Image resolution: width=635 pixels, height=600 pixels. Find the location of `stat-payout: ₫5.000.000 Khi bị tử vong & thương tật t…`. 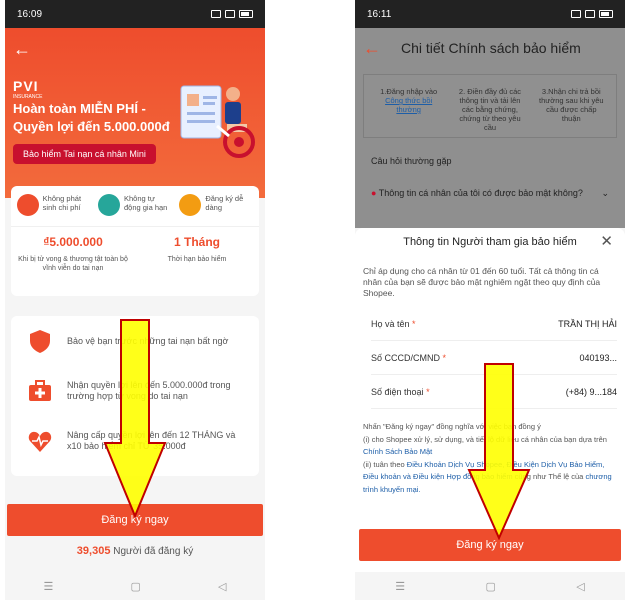

stat-payout: ₫5.000.000 Khi bị tử vong & thương tật t… is located at coordinates (73, 254).